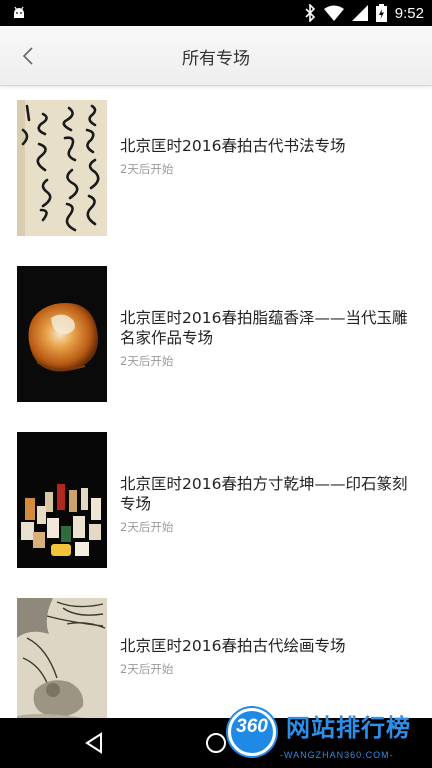 This screenshot has height=768, width=432. Describe the element at coordinates (252, 726) in the screenshot. I see `watermark-logo-text: 360` at that location.